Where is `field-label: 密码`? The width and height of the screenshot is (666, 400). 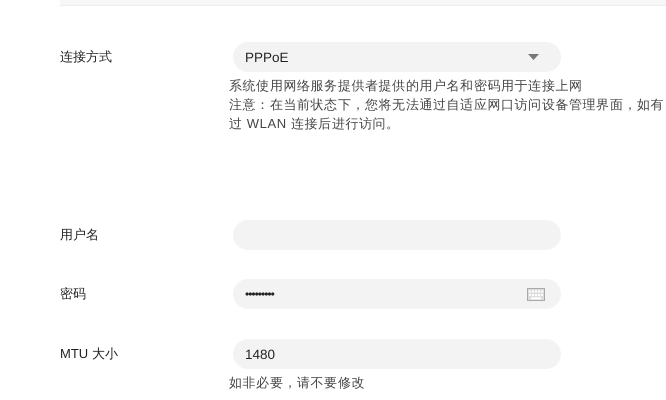 field-label: 密码 is located at coordinates (73, 294).